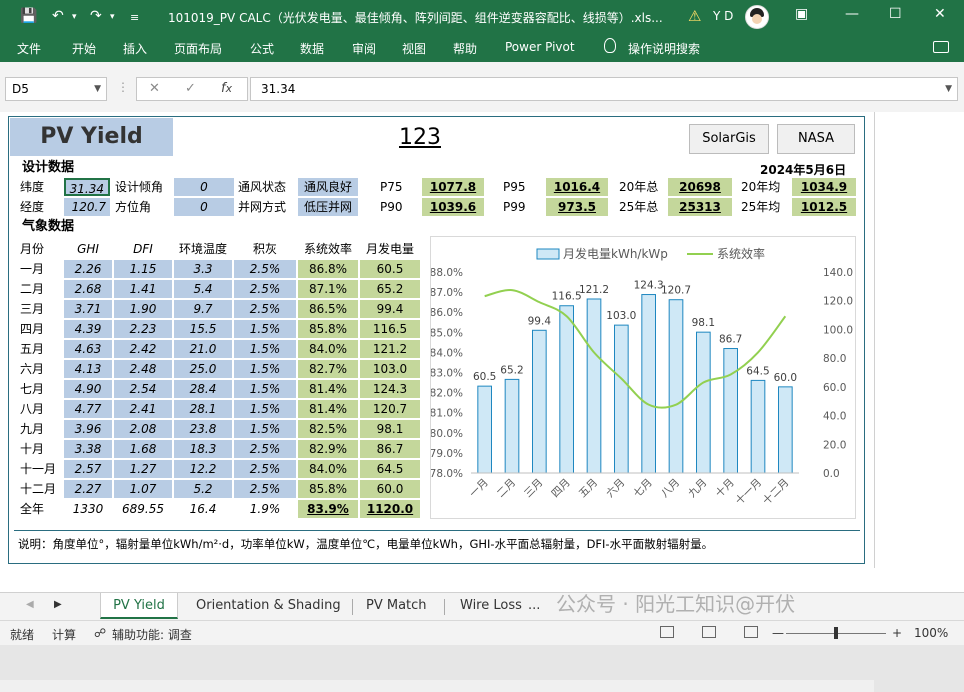  Describe the element at coordinates (88, 489) in the screenshot. I see `table-cell-ghi: 2.27` at that location.